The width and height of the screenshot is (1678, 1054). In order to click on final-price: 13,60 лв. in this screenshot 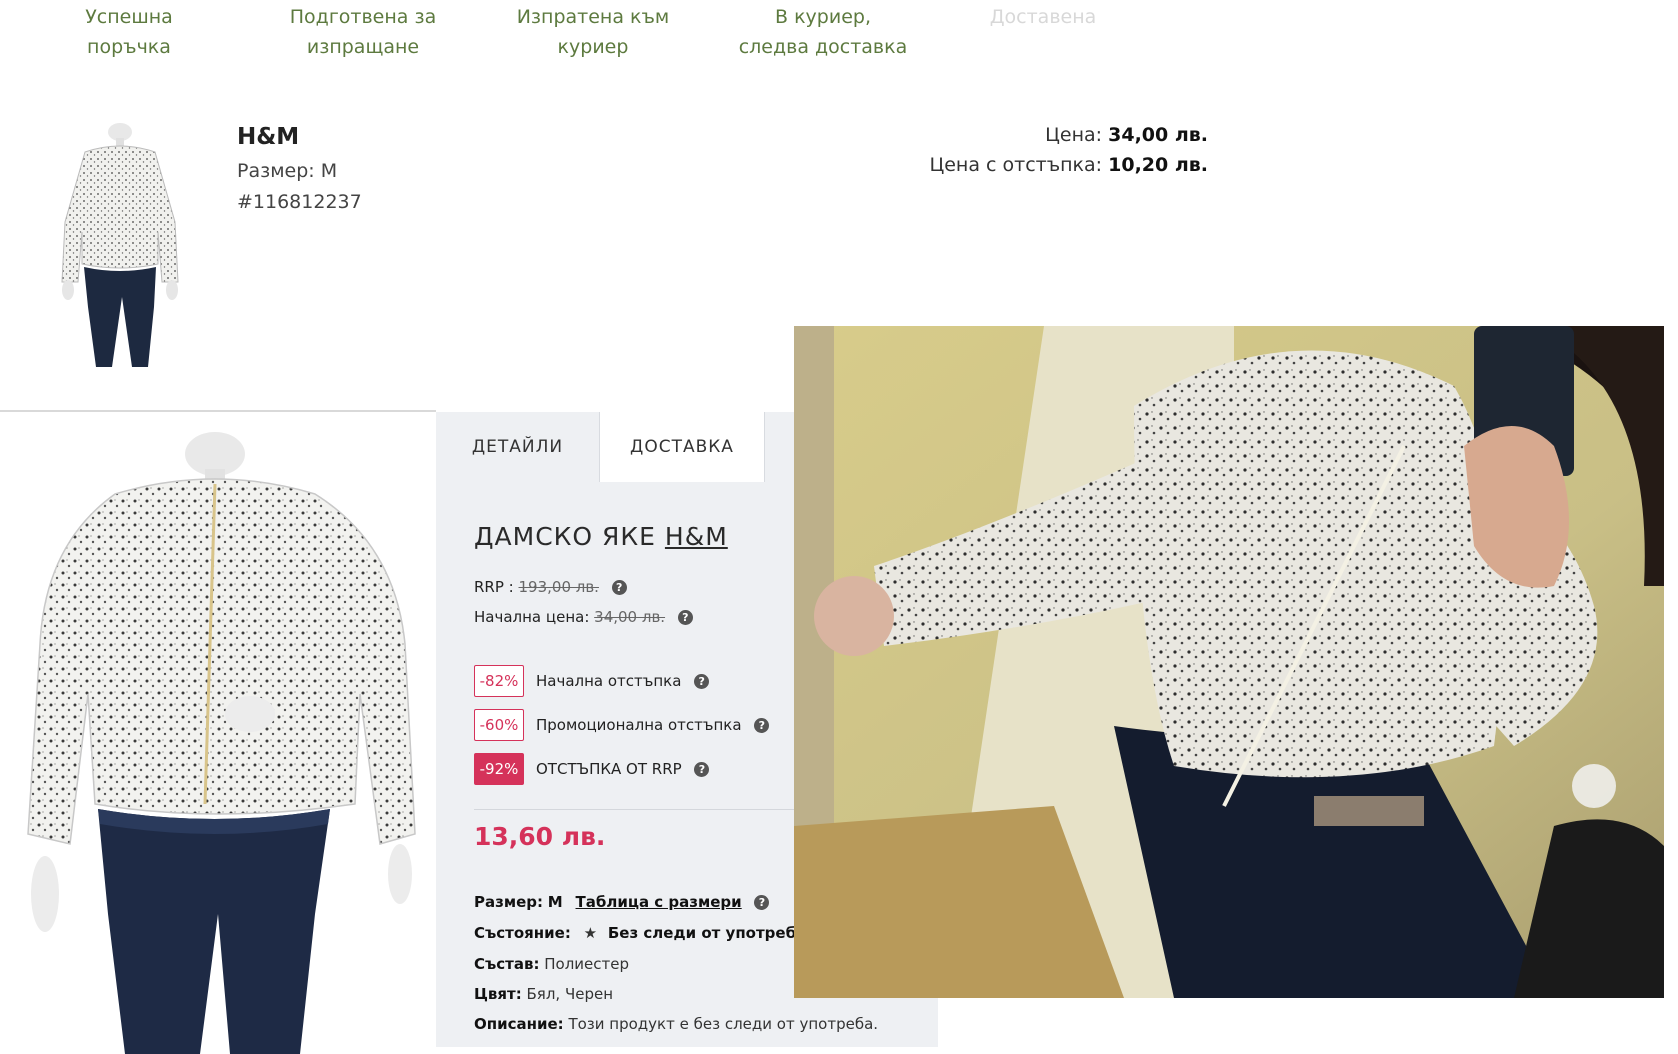, I will do `click(540, 836)`.